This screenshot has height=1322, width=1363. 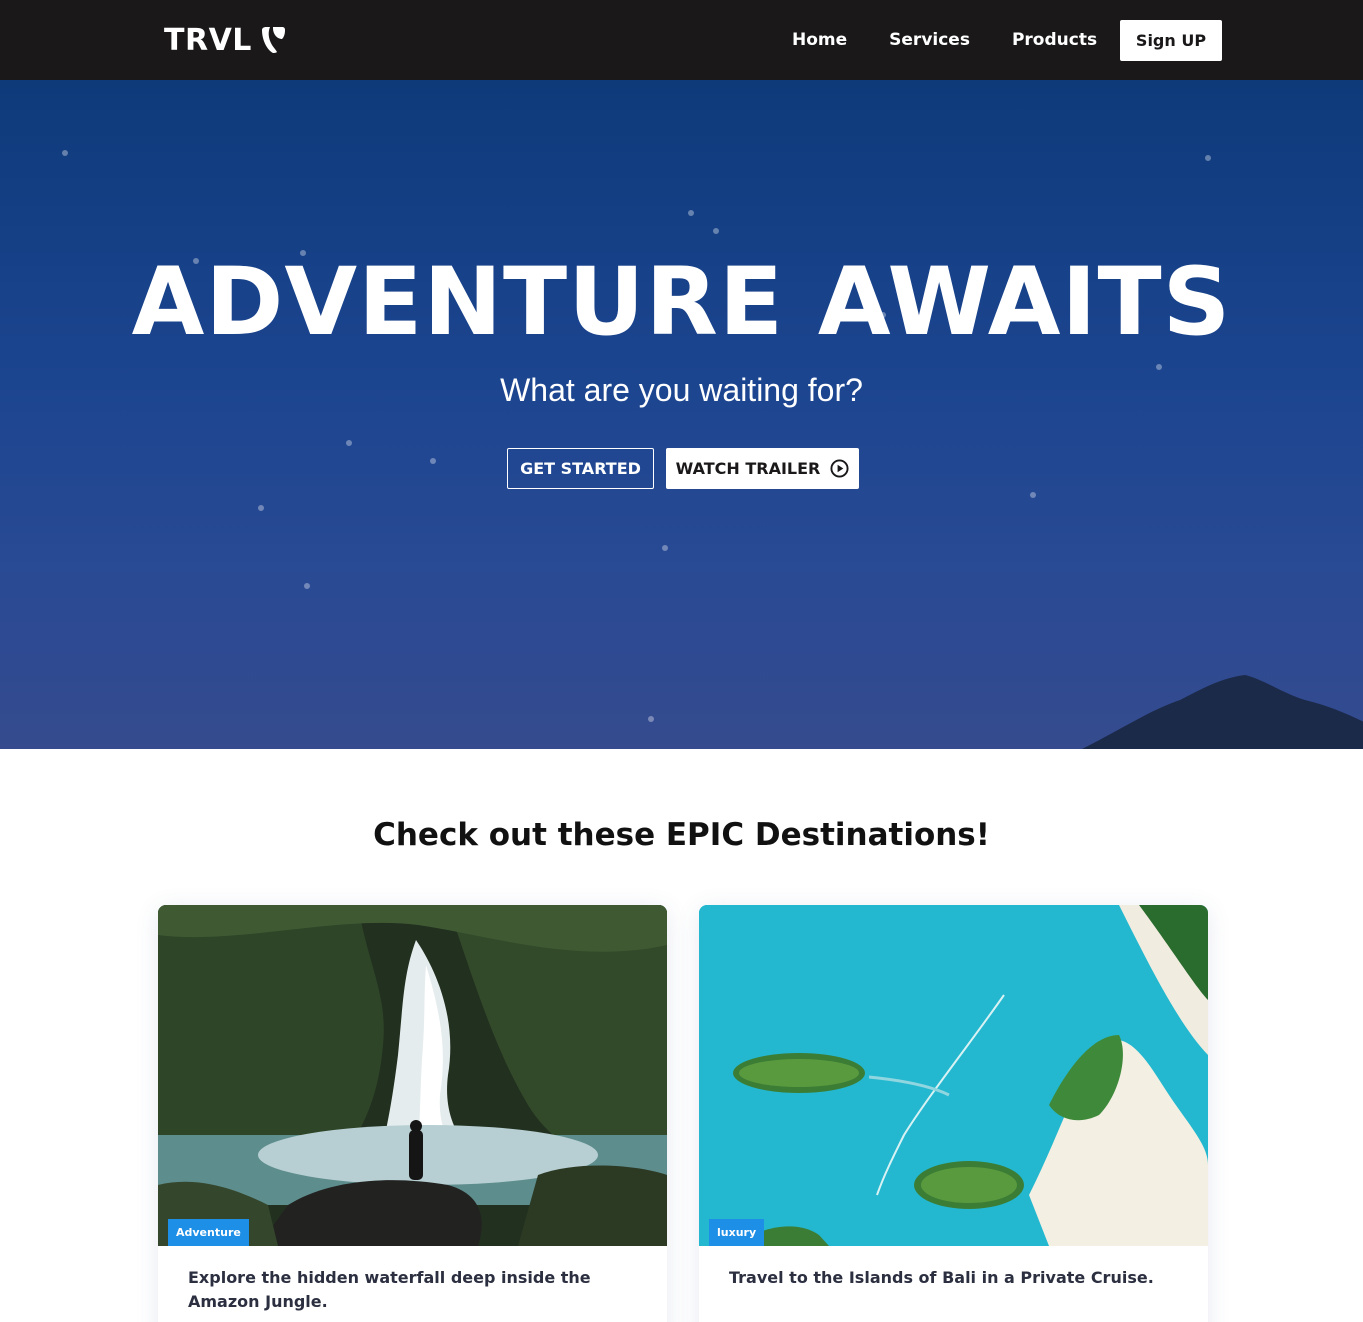 I want to click on logo: TRVL, so click(x=225, y=40).